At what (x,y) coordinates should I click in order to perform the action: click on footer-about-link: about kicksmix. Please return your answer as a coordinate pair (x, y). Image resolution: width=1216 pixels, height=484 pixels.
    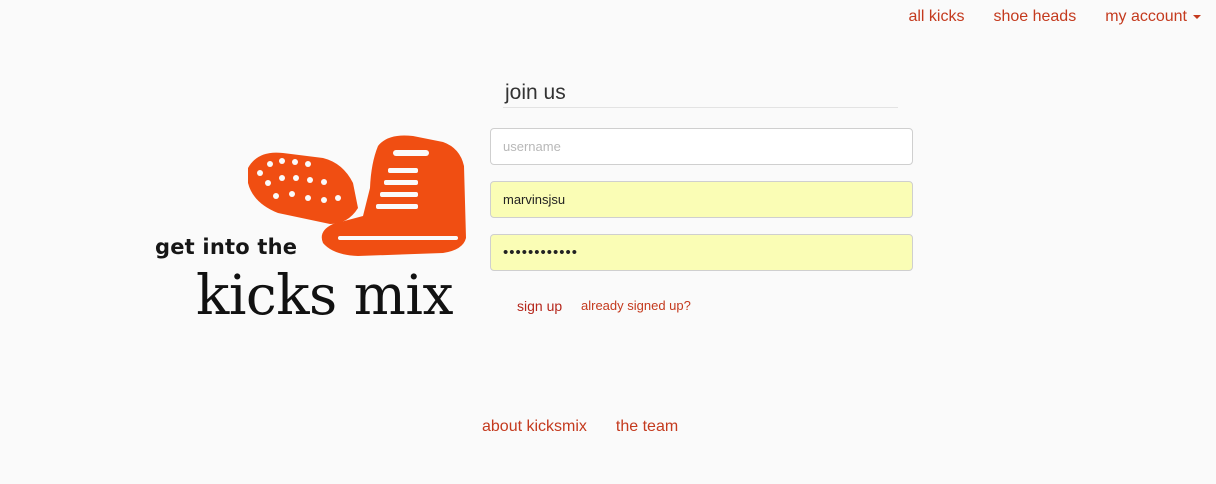
    Looking at the image, I should click on (534, 427).